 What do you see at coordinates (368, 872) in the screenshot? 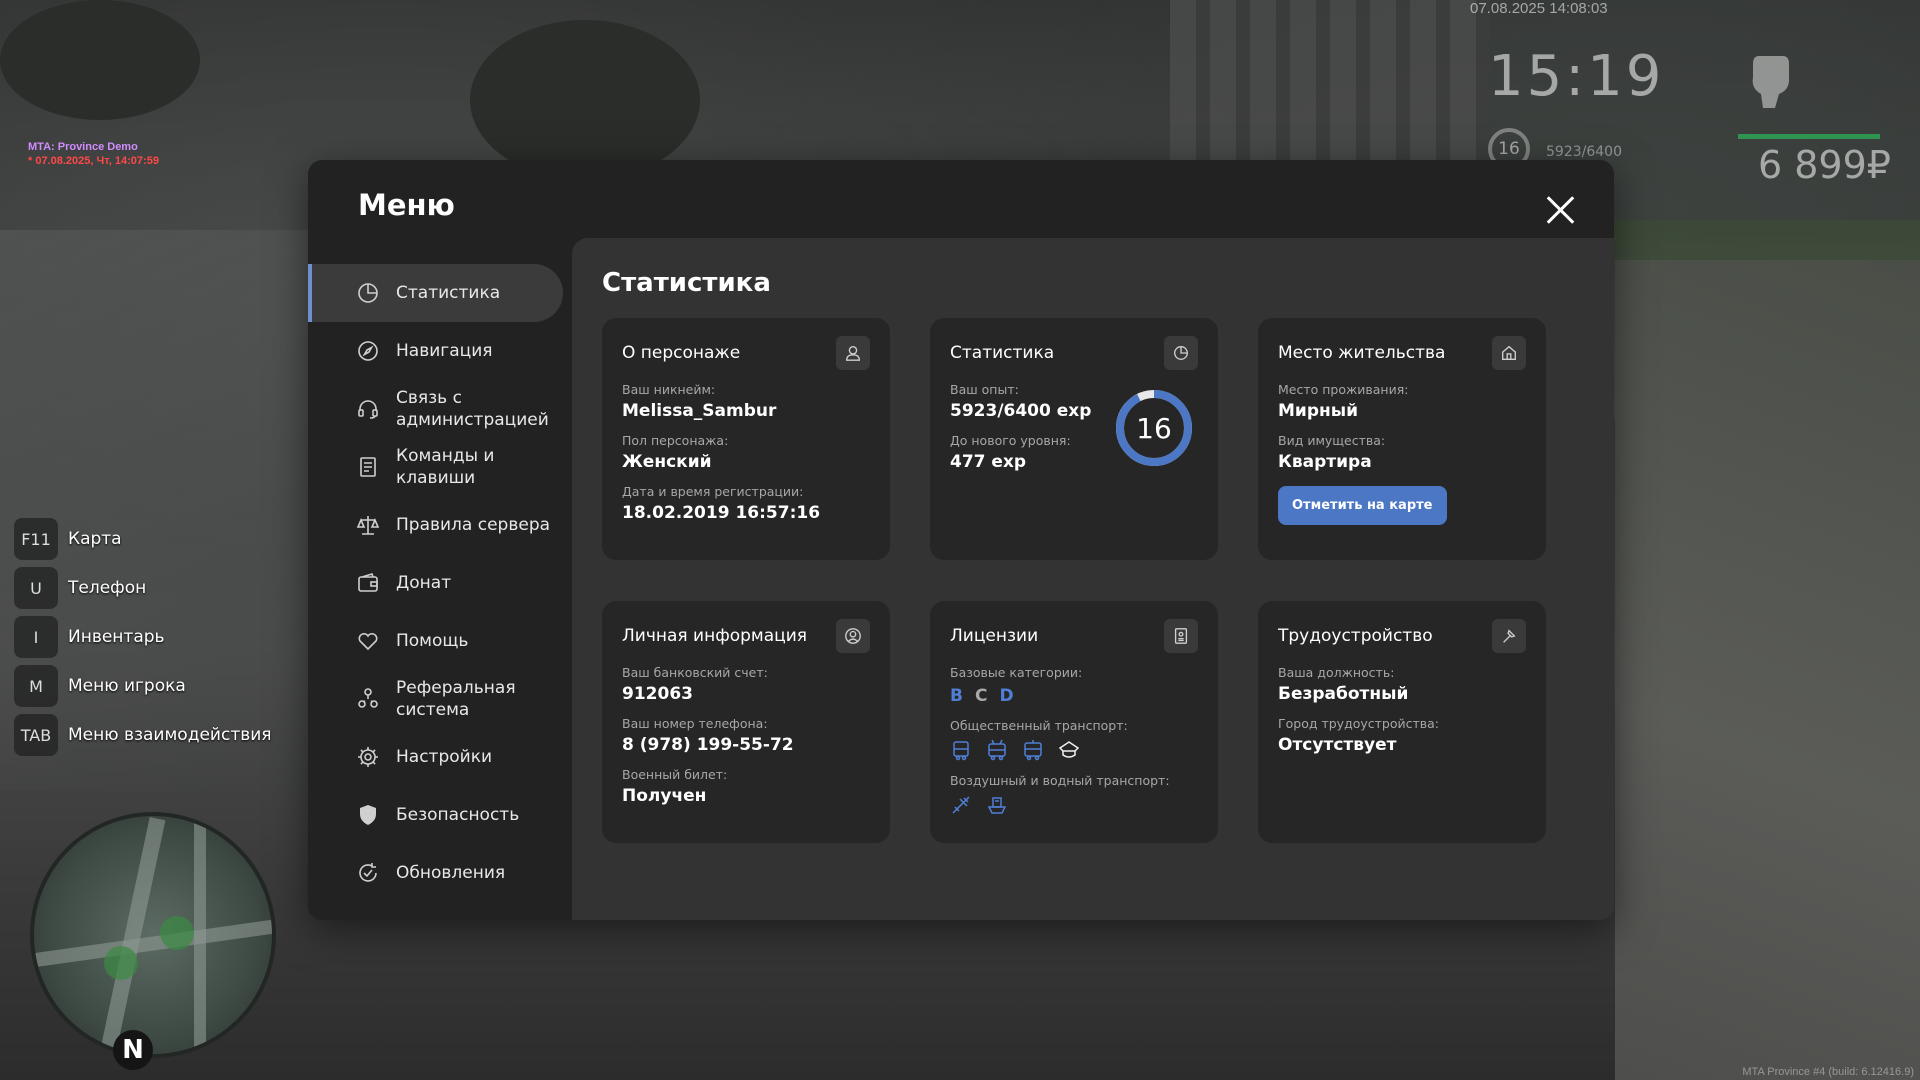
I see `refresh-check-icon` at bounding box center [368, 872].